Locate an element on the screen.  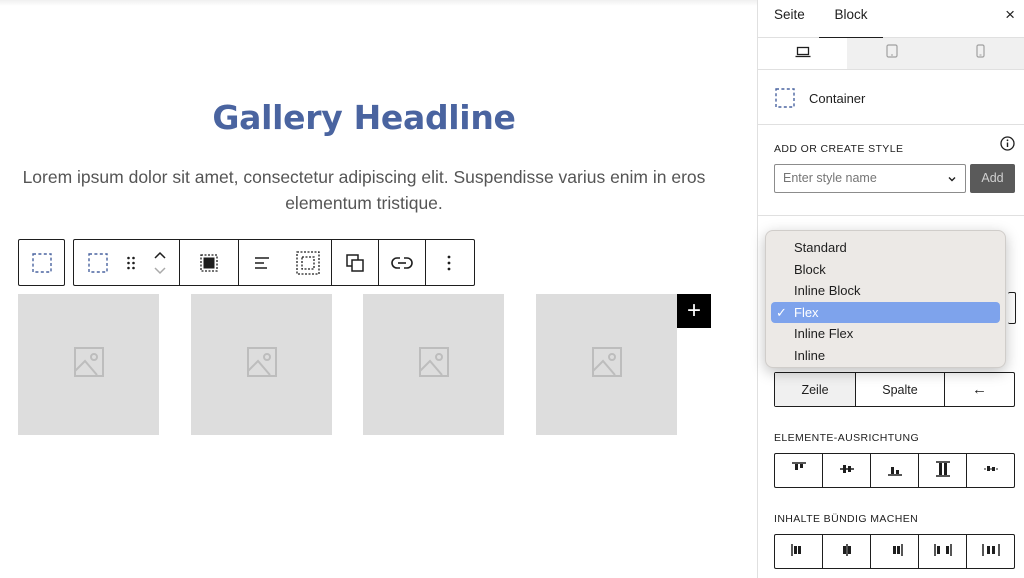
align-start-button is located at coordinates (799, 470).